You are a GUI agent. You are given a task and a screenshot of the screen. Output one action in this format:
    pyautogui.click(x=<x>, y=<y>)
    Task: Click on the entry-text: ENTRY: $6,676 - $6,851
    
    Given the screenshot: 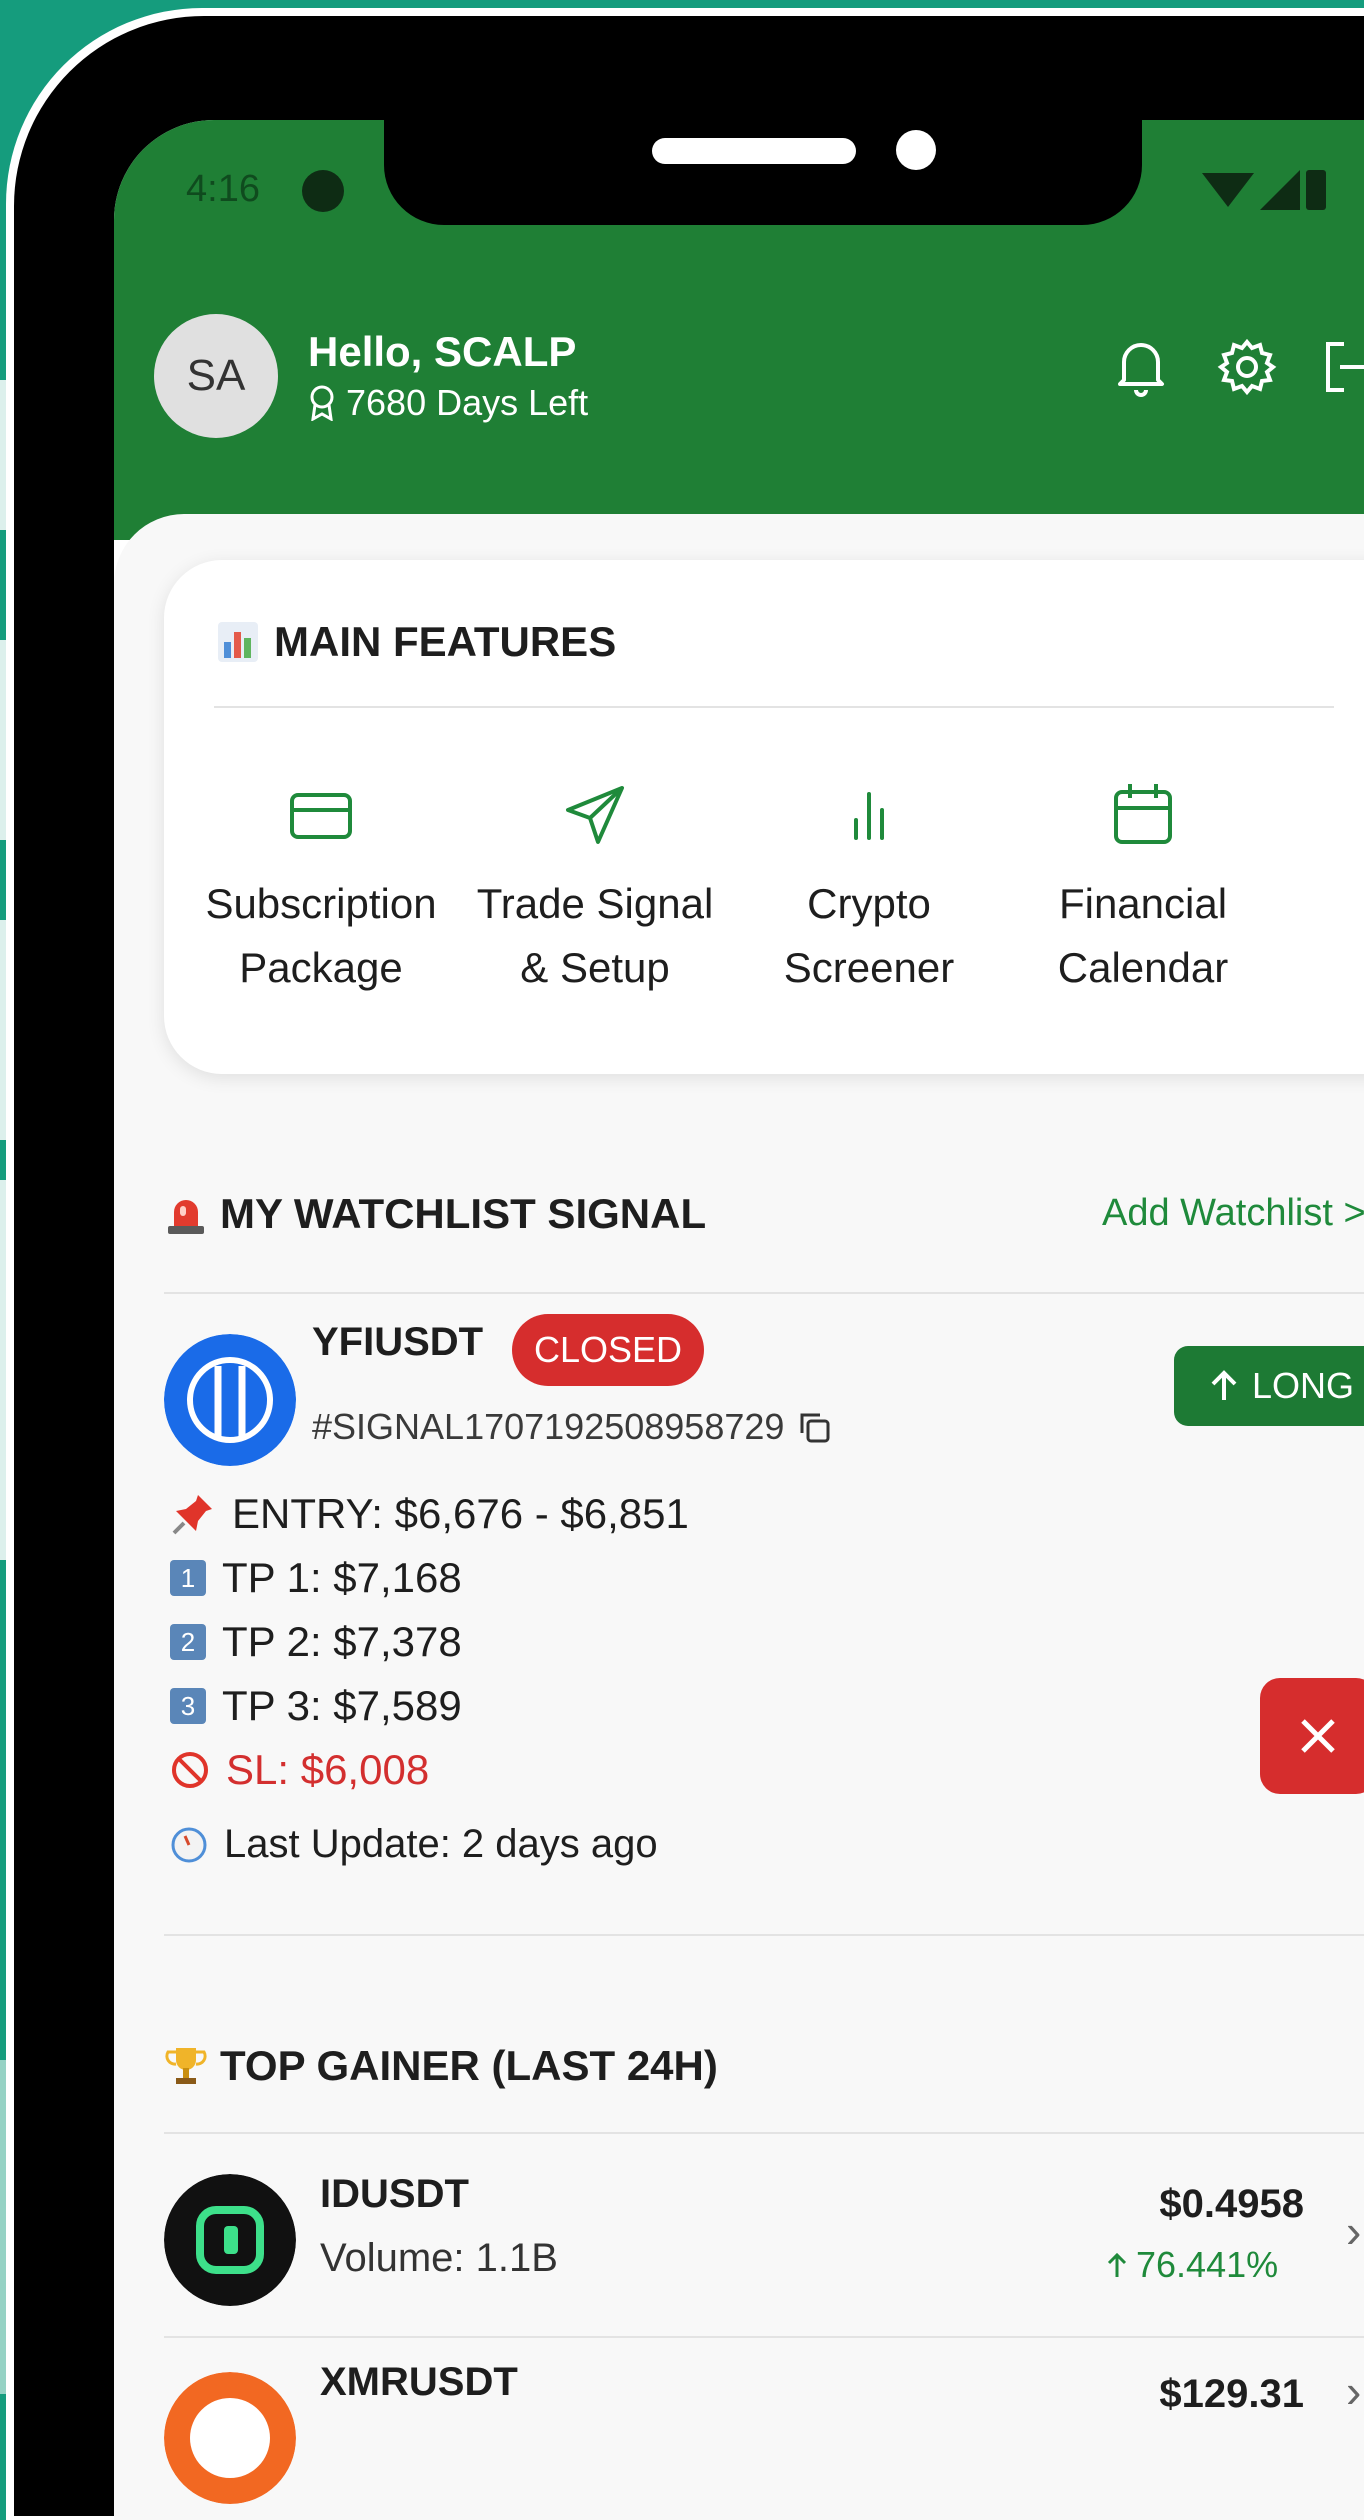 What is the action you would take?
    pyautogui.click(x=460, y=1513)
    